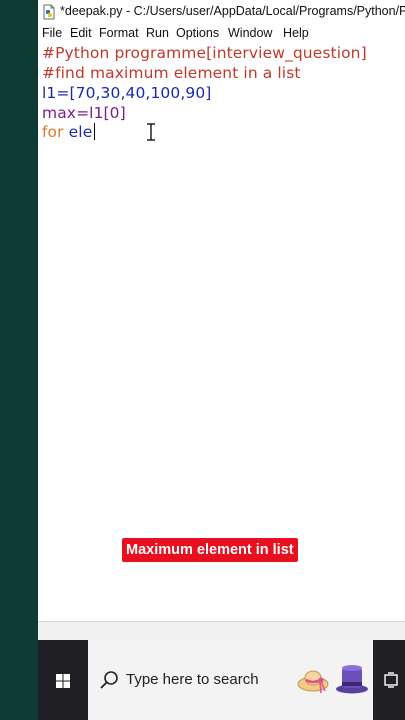 The height and width of the screenshot is (720, 405). What do you see at coordinates (221, 630) in the screenshot?
I see `status-bar` at bounding box center [221, 630].